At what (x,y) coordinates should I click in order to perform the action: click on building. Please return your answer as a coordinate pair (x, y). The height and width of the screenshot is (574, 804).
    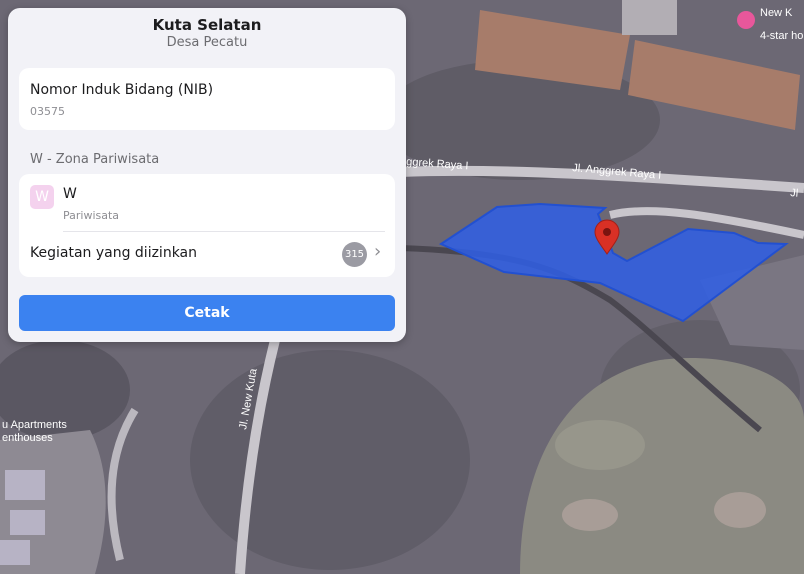
    Looking at the image, I should click on (649, 17).